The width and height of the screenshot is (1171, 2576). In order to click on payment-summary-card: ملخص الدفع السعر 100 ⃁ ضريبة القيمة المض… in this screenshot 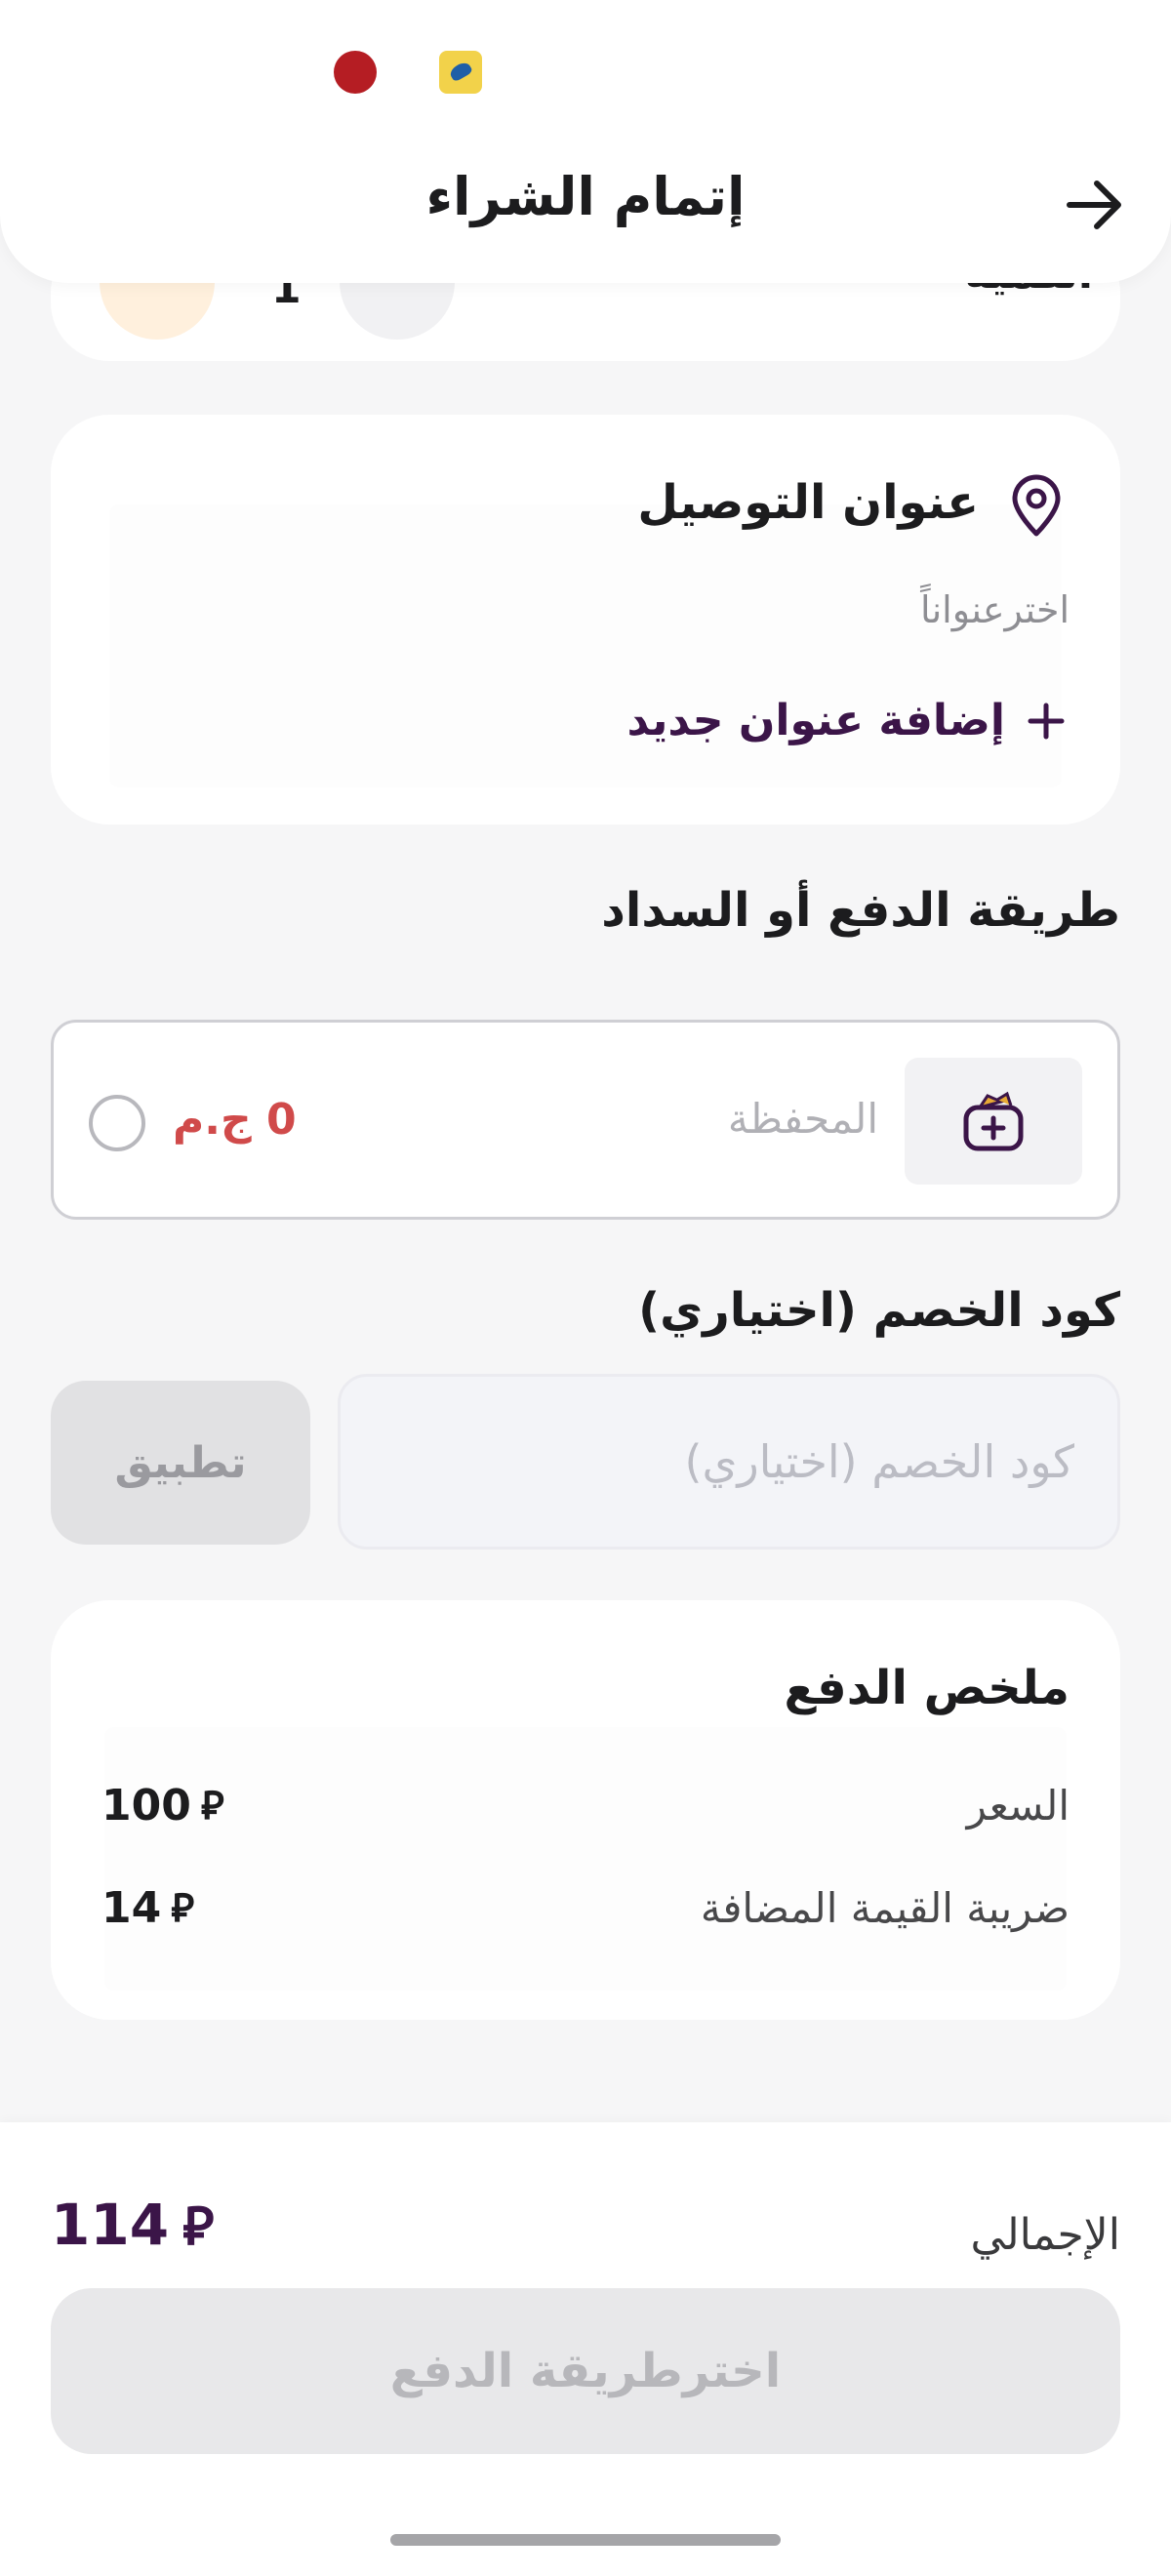, I will do `click(585, 1810)`.